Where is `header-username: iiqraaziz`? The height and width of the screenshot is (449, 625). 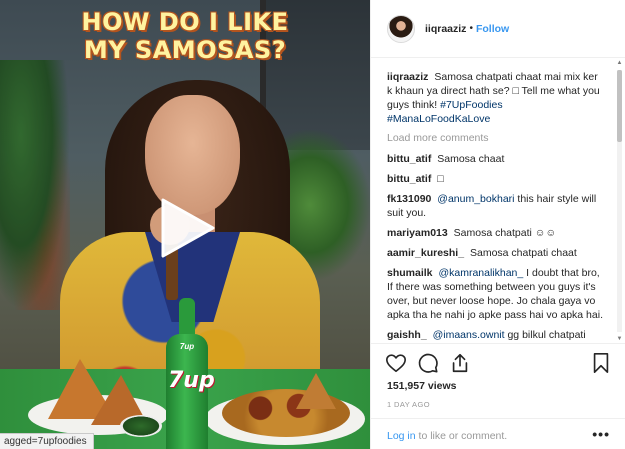
header-username: iiqraaziz is located at coordinates (445, 29).